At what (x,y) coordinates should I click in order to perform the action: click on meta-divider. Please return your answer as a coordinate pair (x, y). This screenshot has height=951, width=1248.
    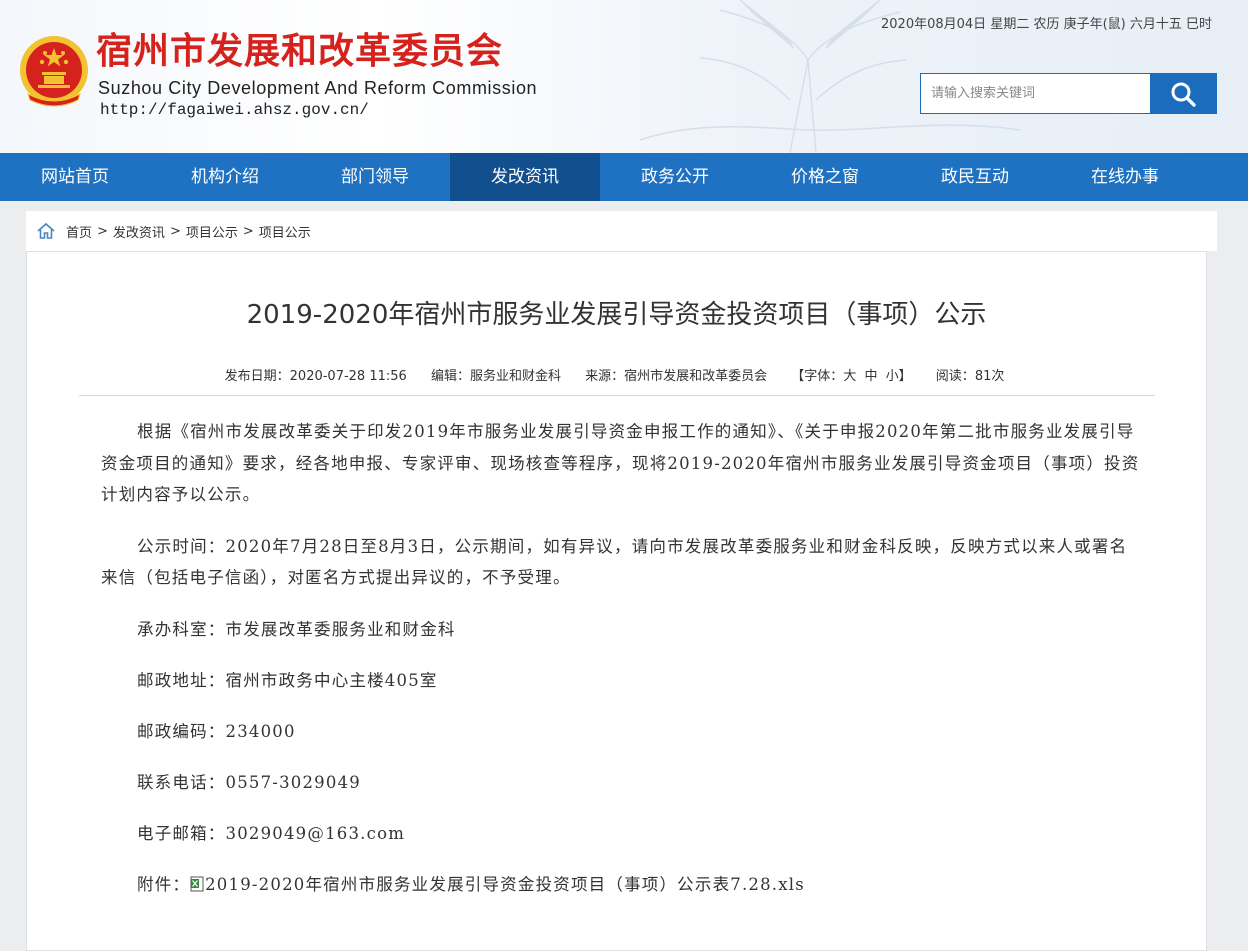
    Looking at the image, I should click on (617, 395).